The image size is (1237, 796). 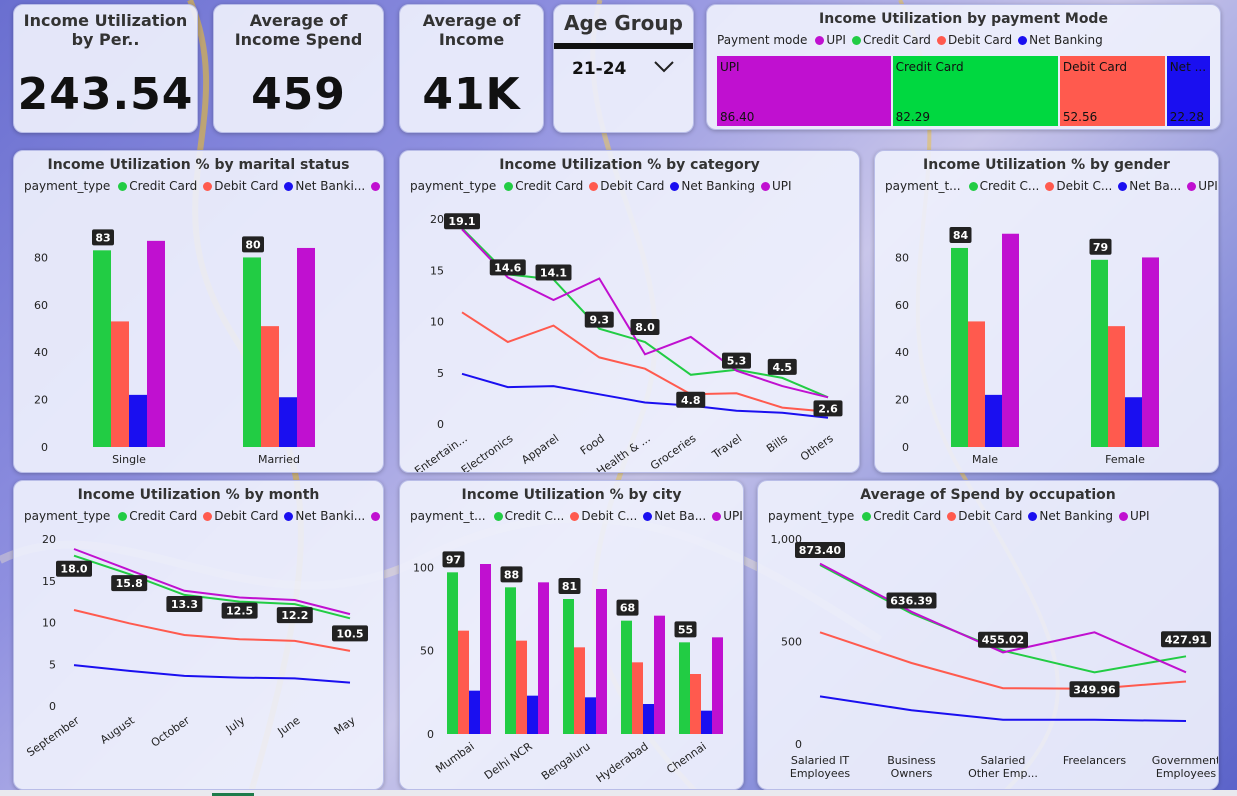 I want to click on y-tick-label: 5, so click(x=440, y=373).